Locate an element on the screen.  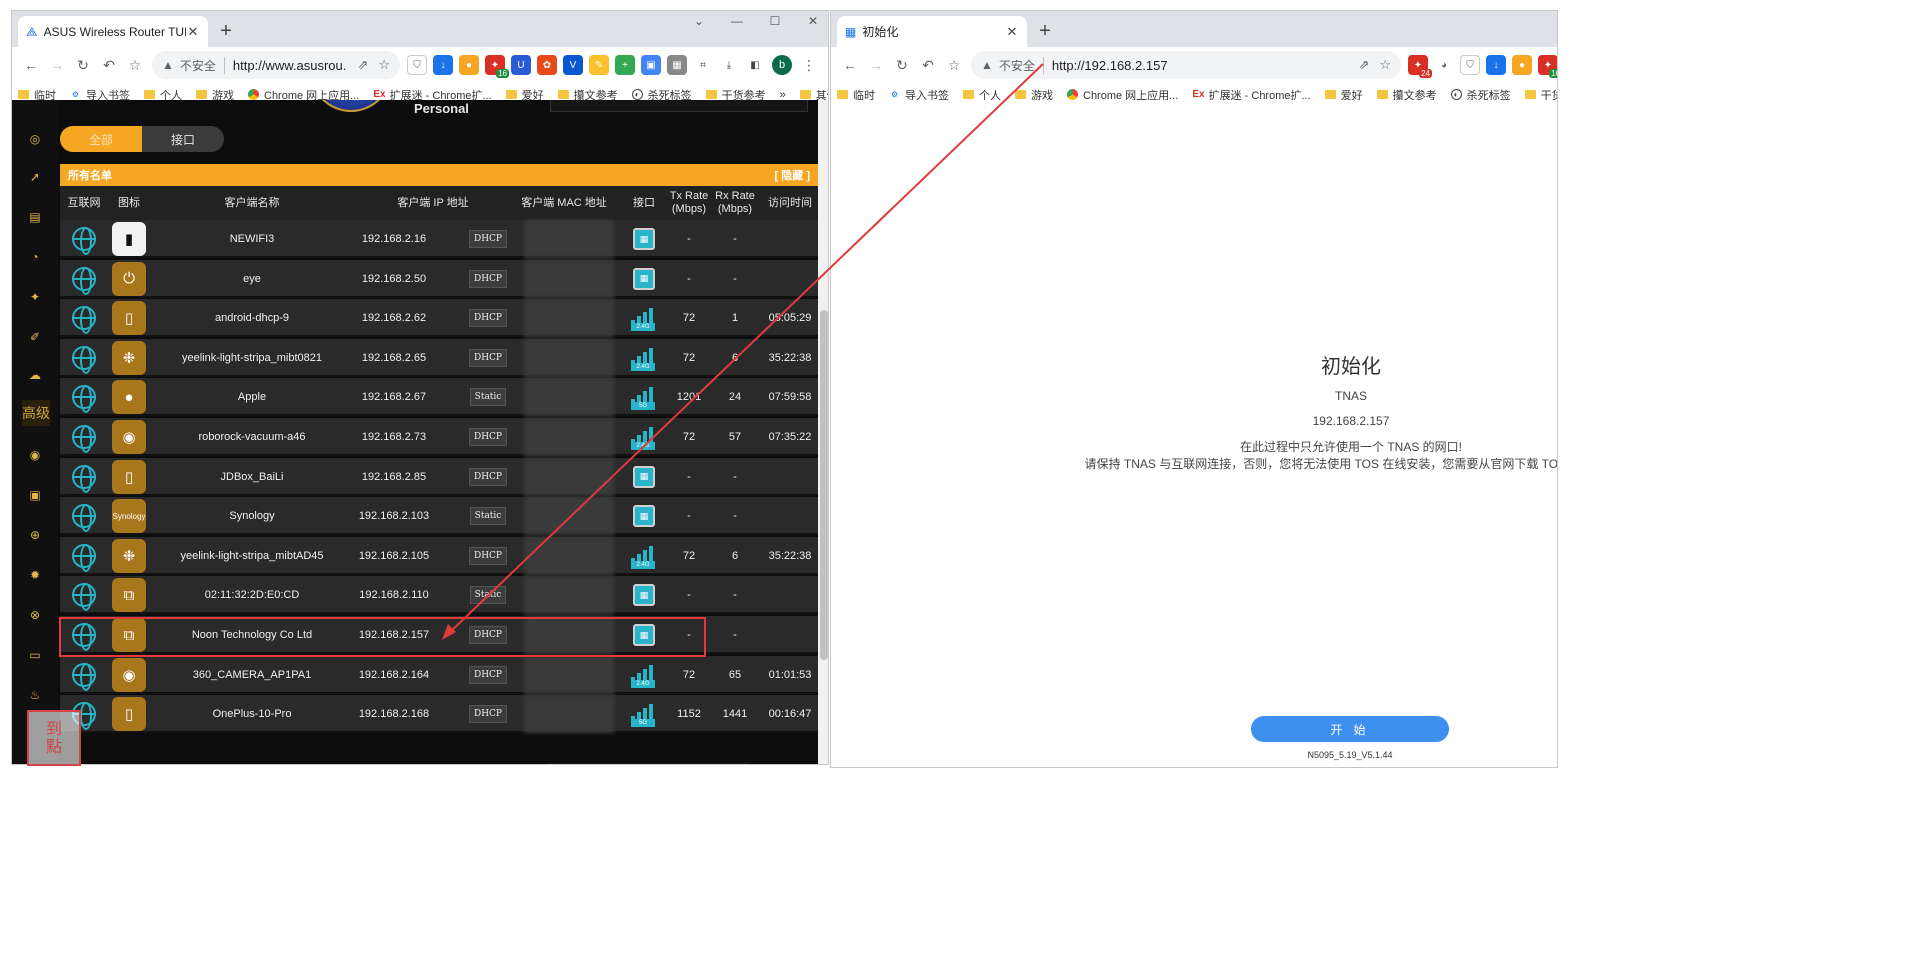
client-name: NEWIFI3 is located at coordinates (252, 239).